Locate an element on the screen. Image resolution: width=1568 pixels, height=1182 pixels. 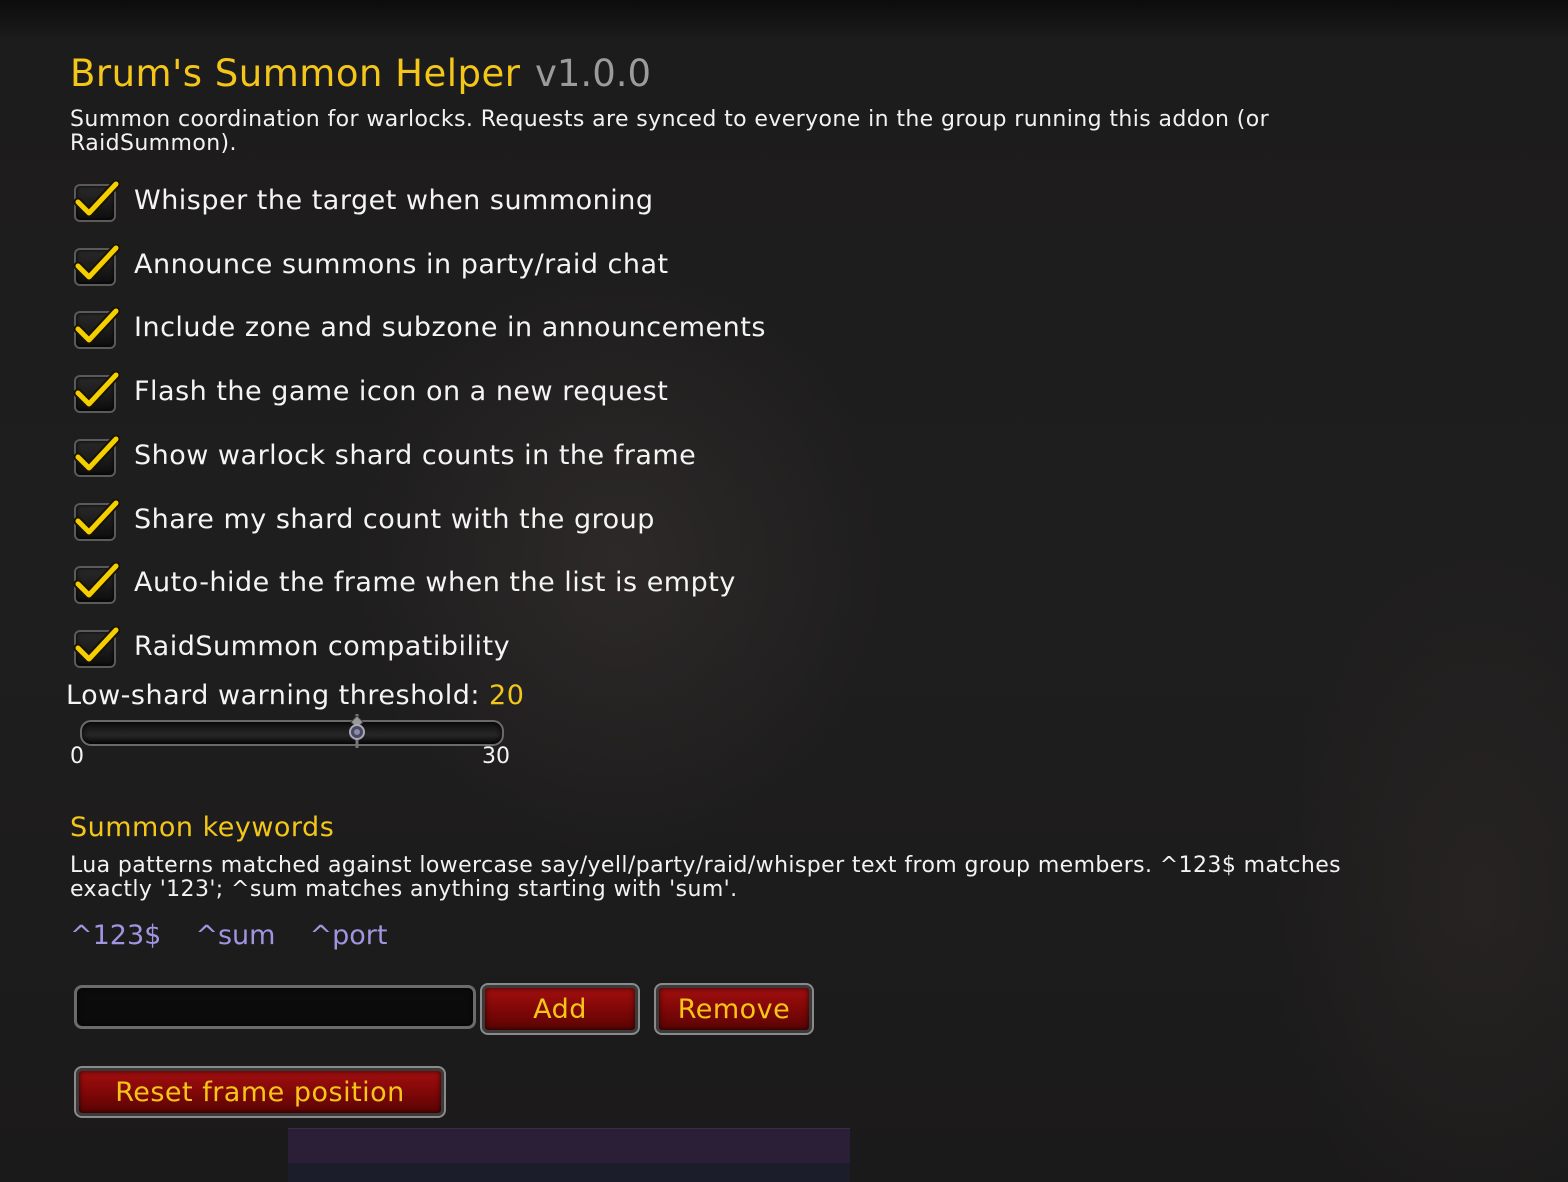
option-row: RaidSummon compatibility is located at coordinates (291, 646).